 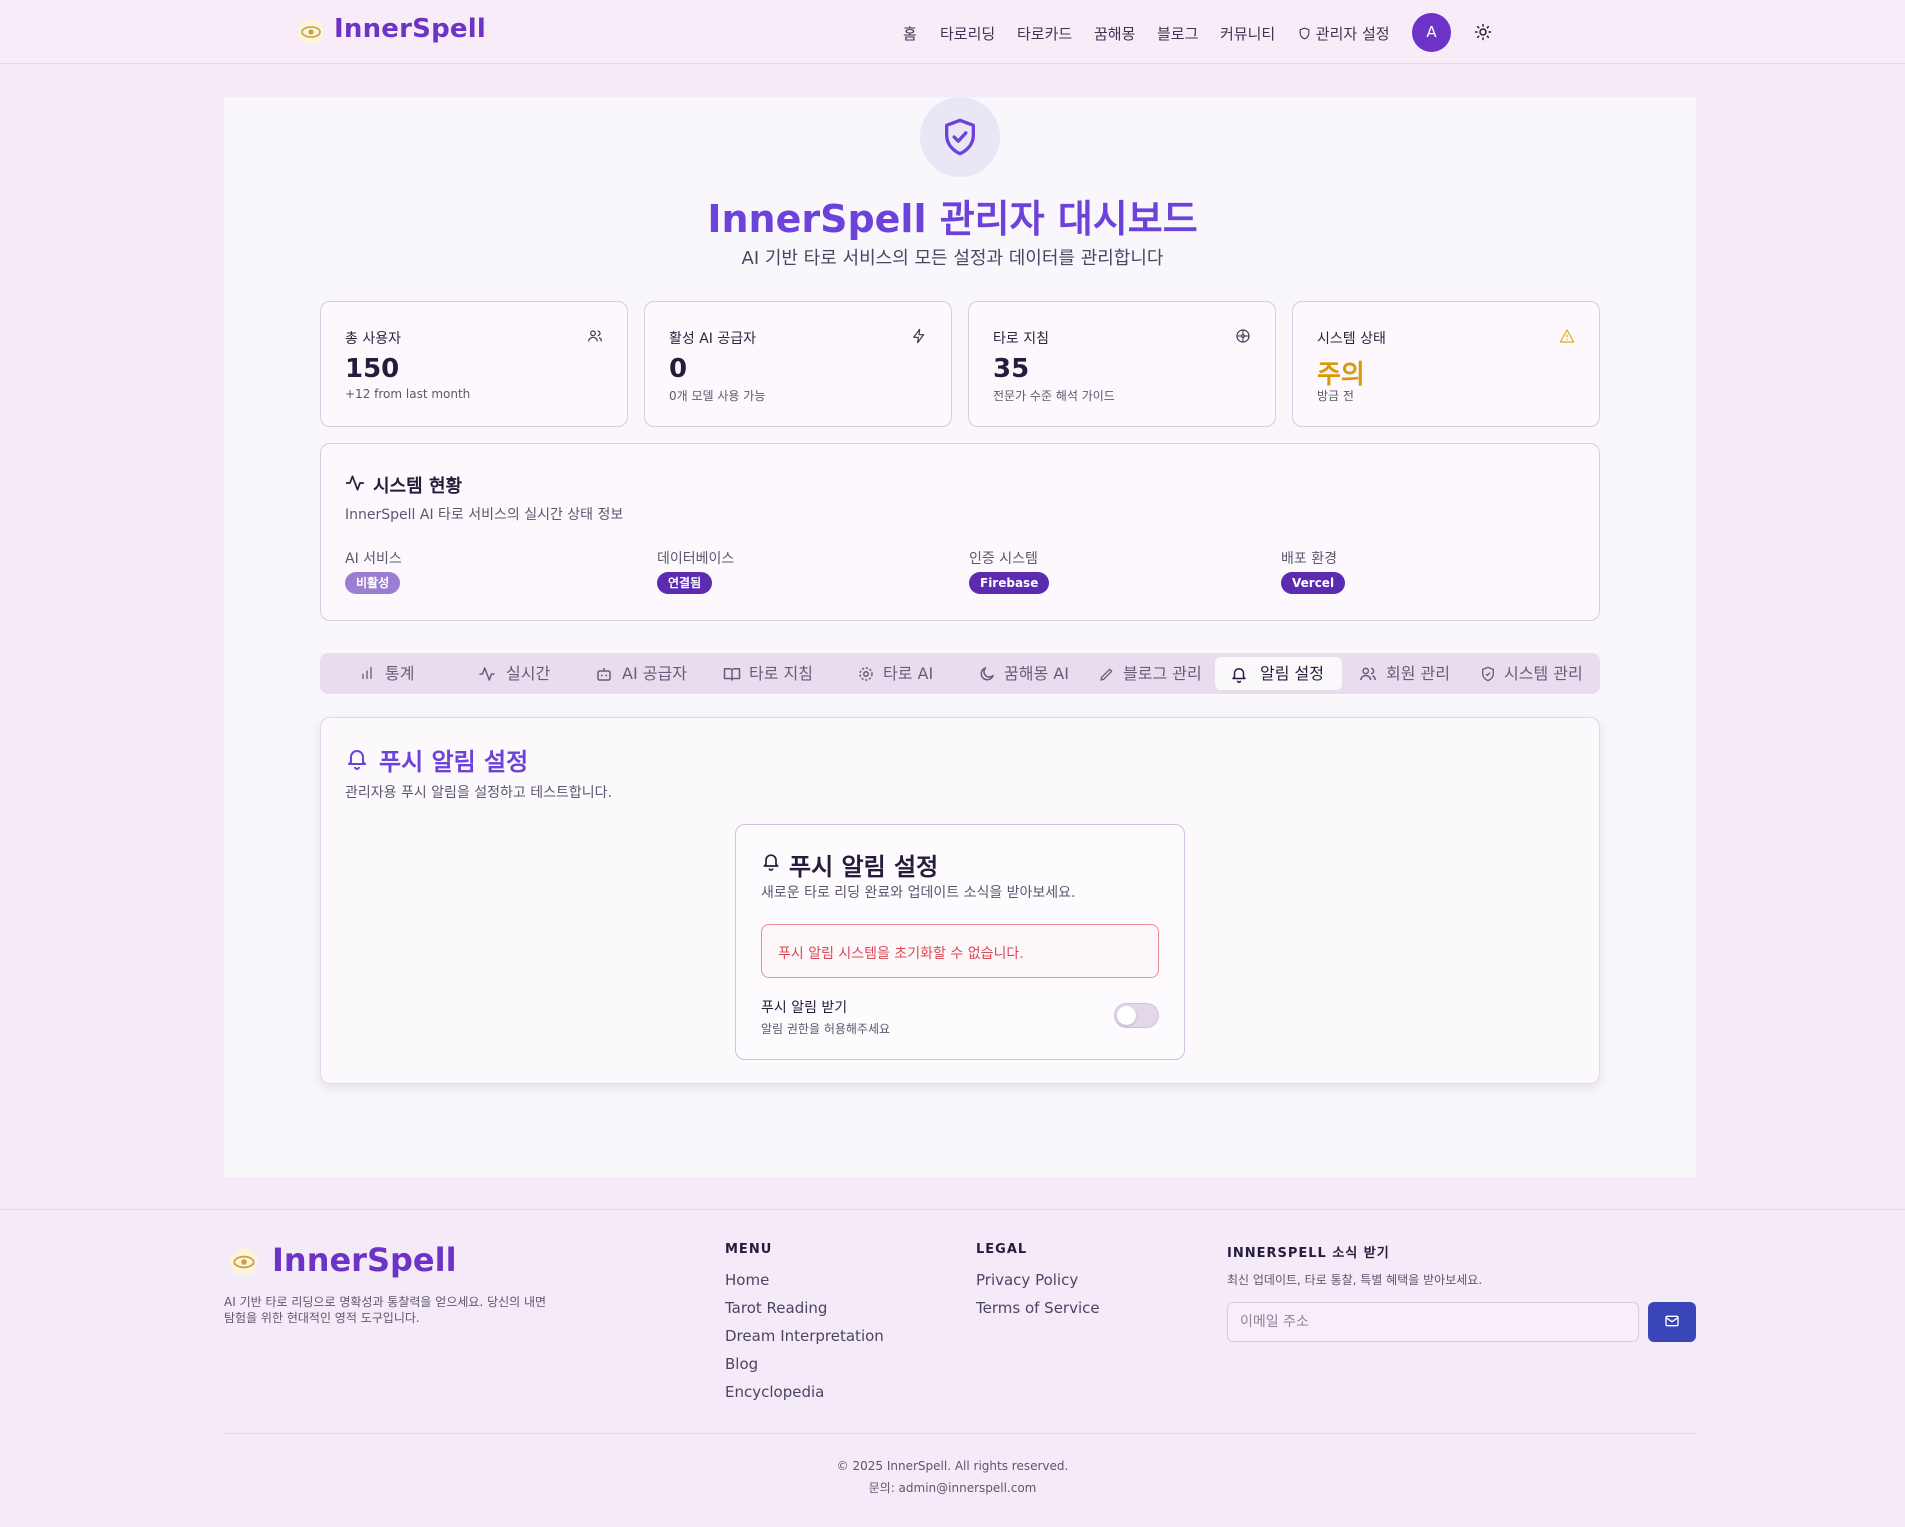 What do you see at coordinates (1126, 1015) in the screenshot?
I see `toggle-knob` at bounding box center [1126, 1015].